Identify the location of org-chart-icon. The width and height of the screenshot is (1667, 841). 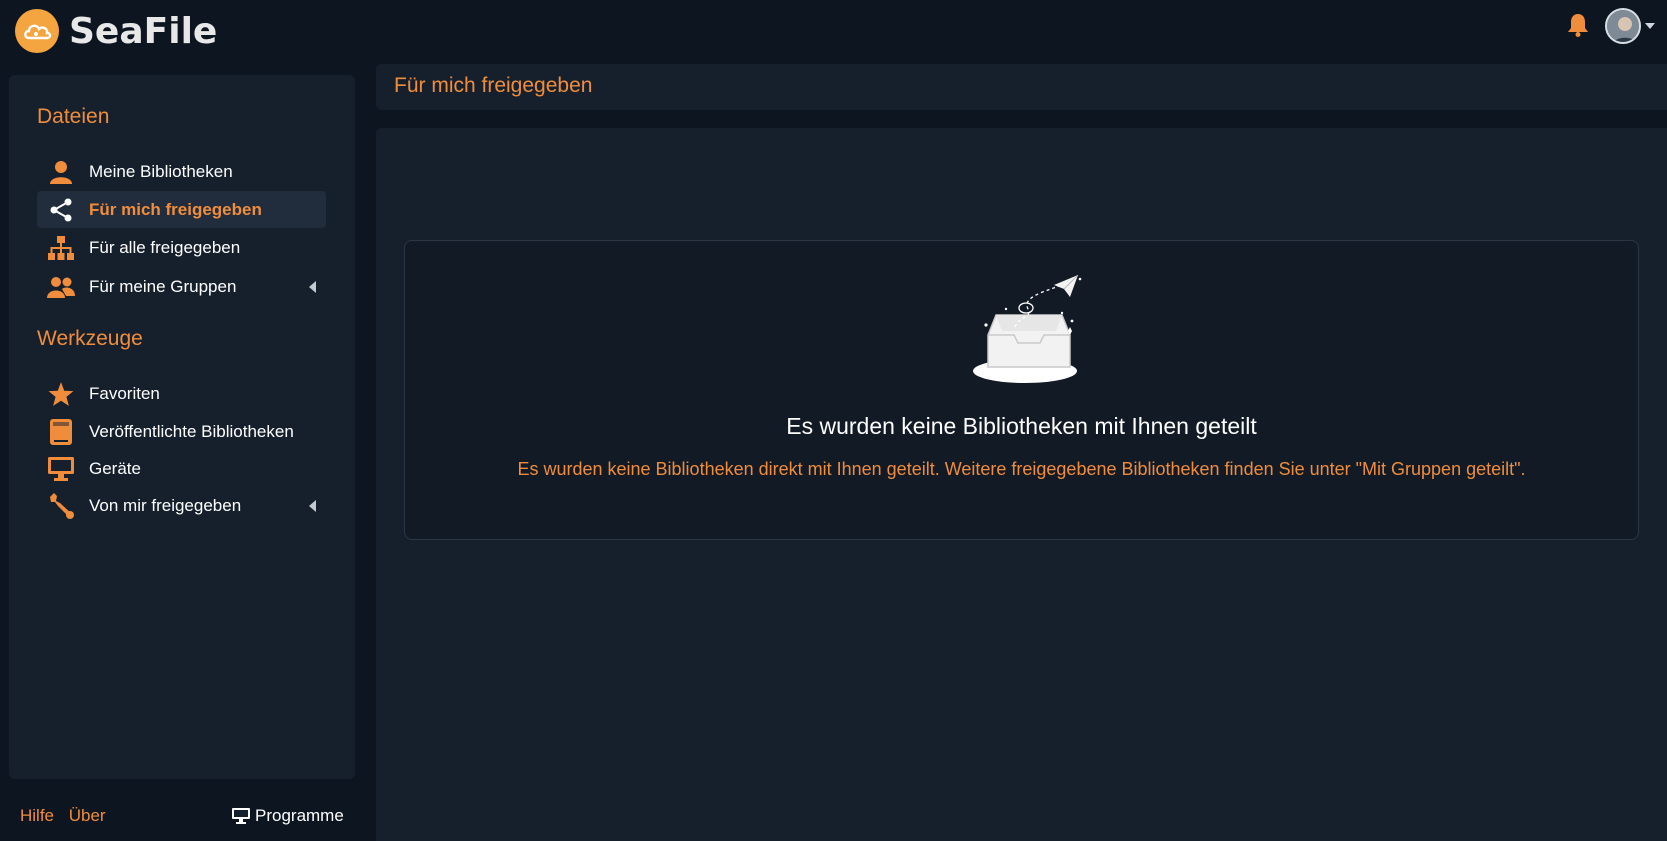
(61, 248).